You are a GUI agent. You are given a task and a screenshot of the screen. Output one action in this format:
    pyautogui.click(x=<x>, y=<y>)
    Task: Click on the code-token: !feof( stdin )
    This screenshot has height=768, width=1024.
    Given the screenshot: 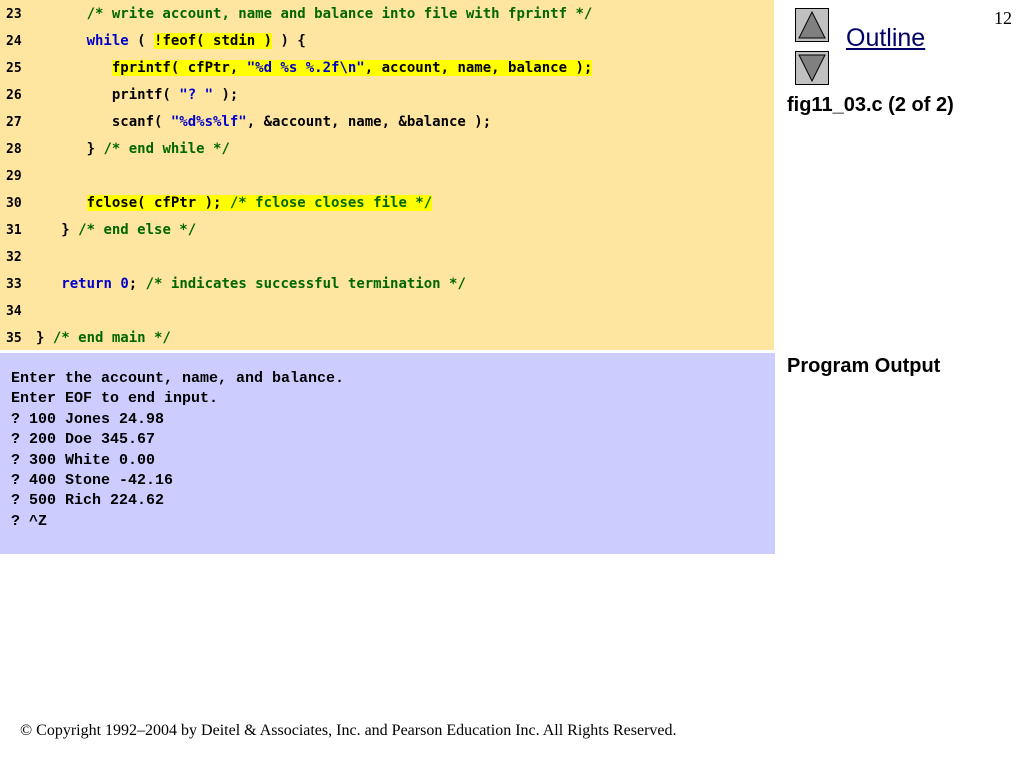 What is the action you would take?
    pyautogui.click(x=213, y=41)
    